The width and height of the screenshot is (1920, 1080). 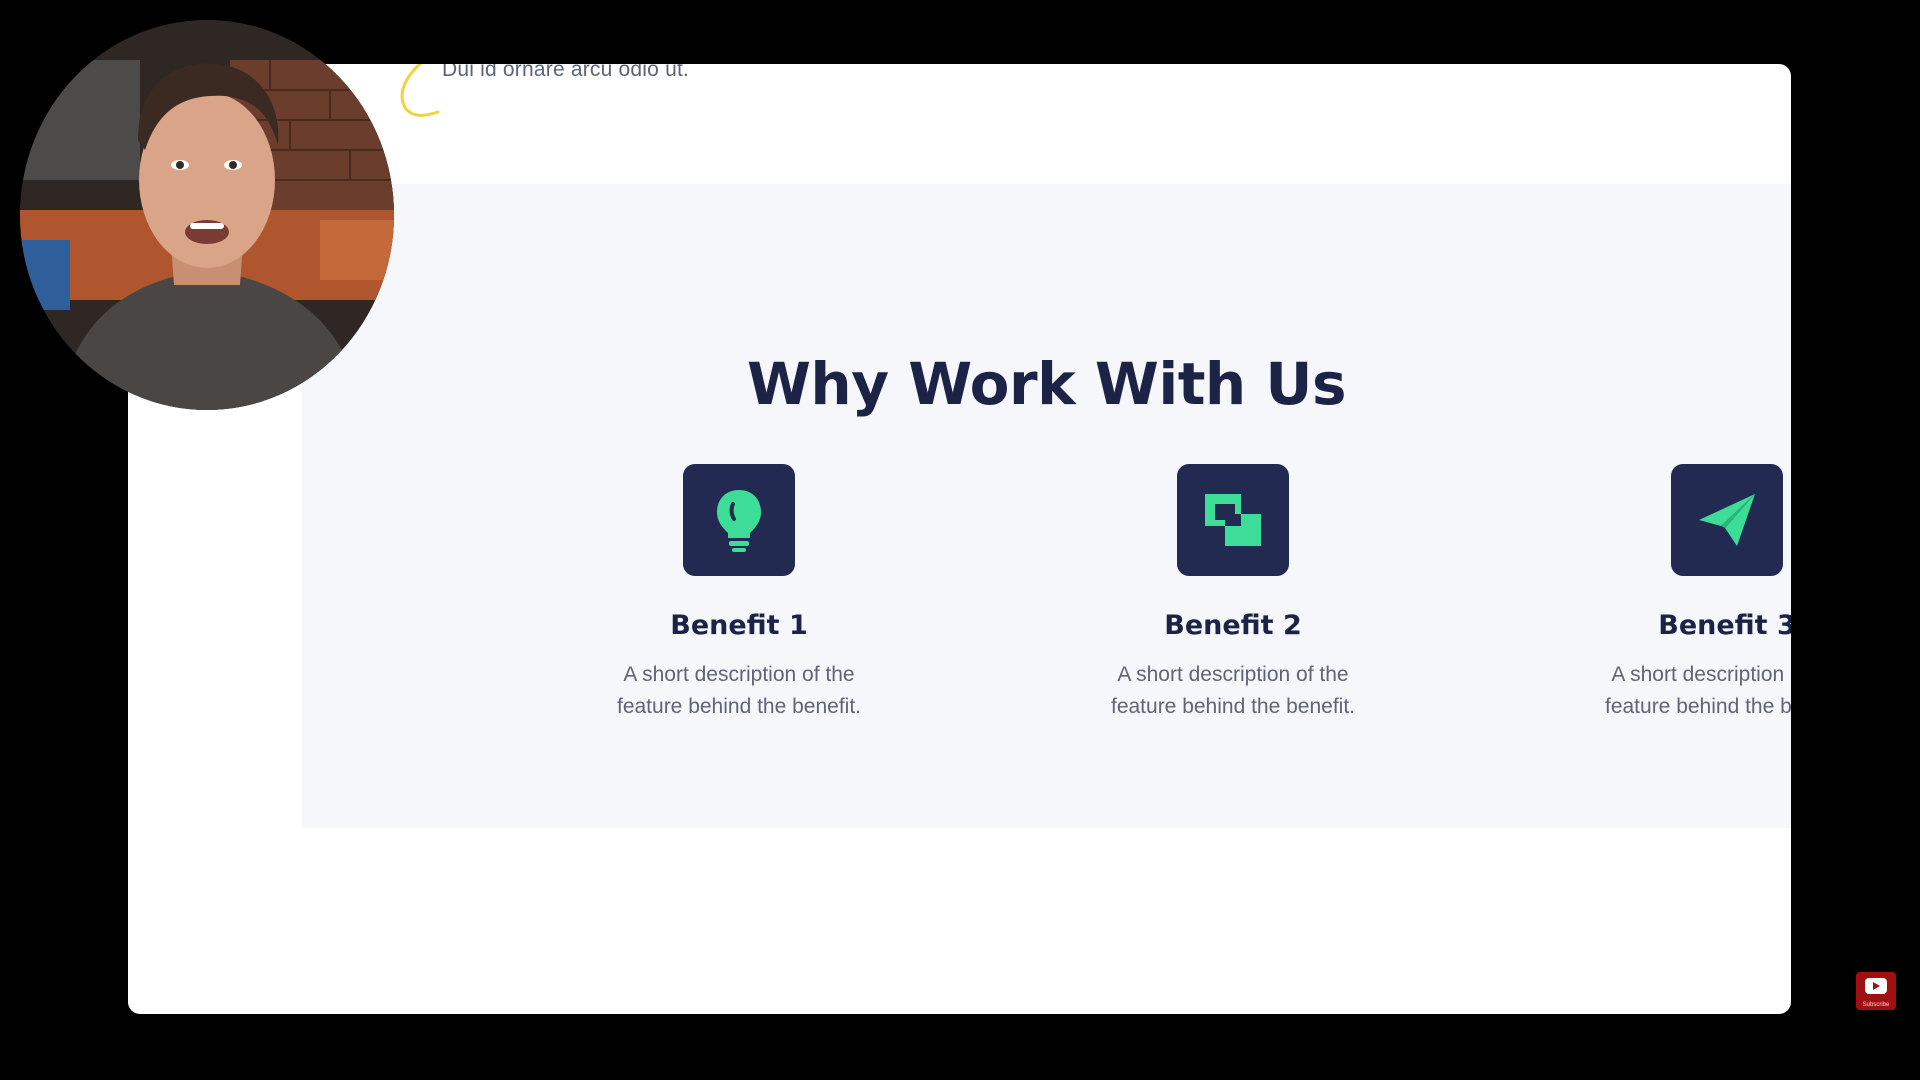 What do you see at coordinates (1724, 625) in the screenshot?
I see `benefit-title: Benefit 3` at bounding box center [1724, 625].